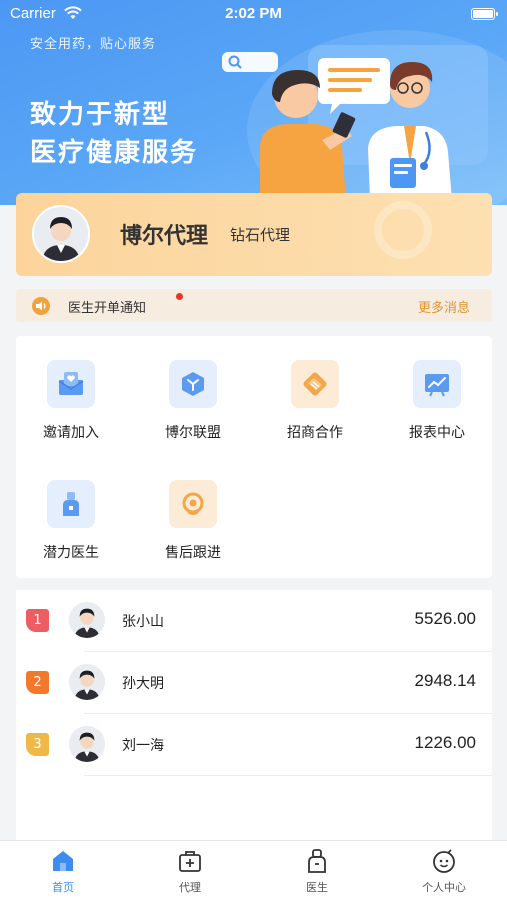 The width and height of the screenshot is (507, 900). Describe the element at coordinates (71, 504) in the screenshot. I see `doctor-icon` at that location.